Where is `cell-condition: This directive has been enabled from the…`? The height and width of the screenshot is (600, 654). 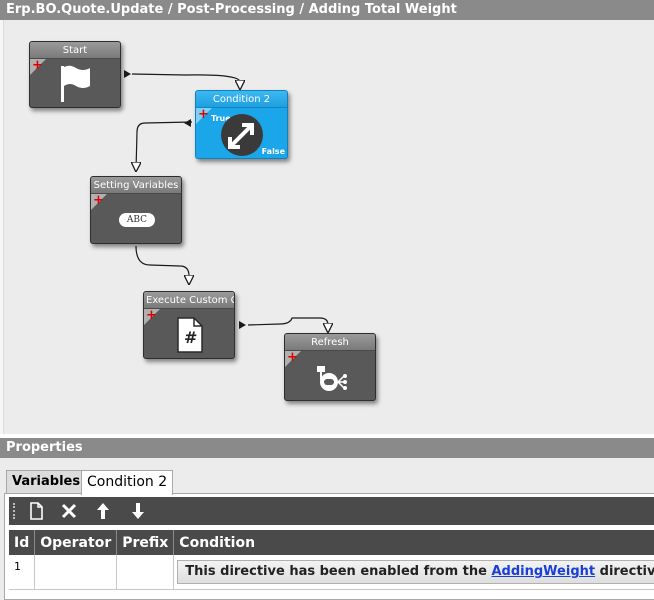 cell-condition: This directive has been enabled from the… is located at coordinates (413, 572).